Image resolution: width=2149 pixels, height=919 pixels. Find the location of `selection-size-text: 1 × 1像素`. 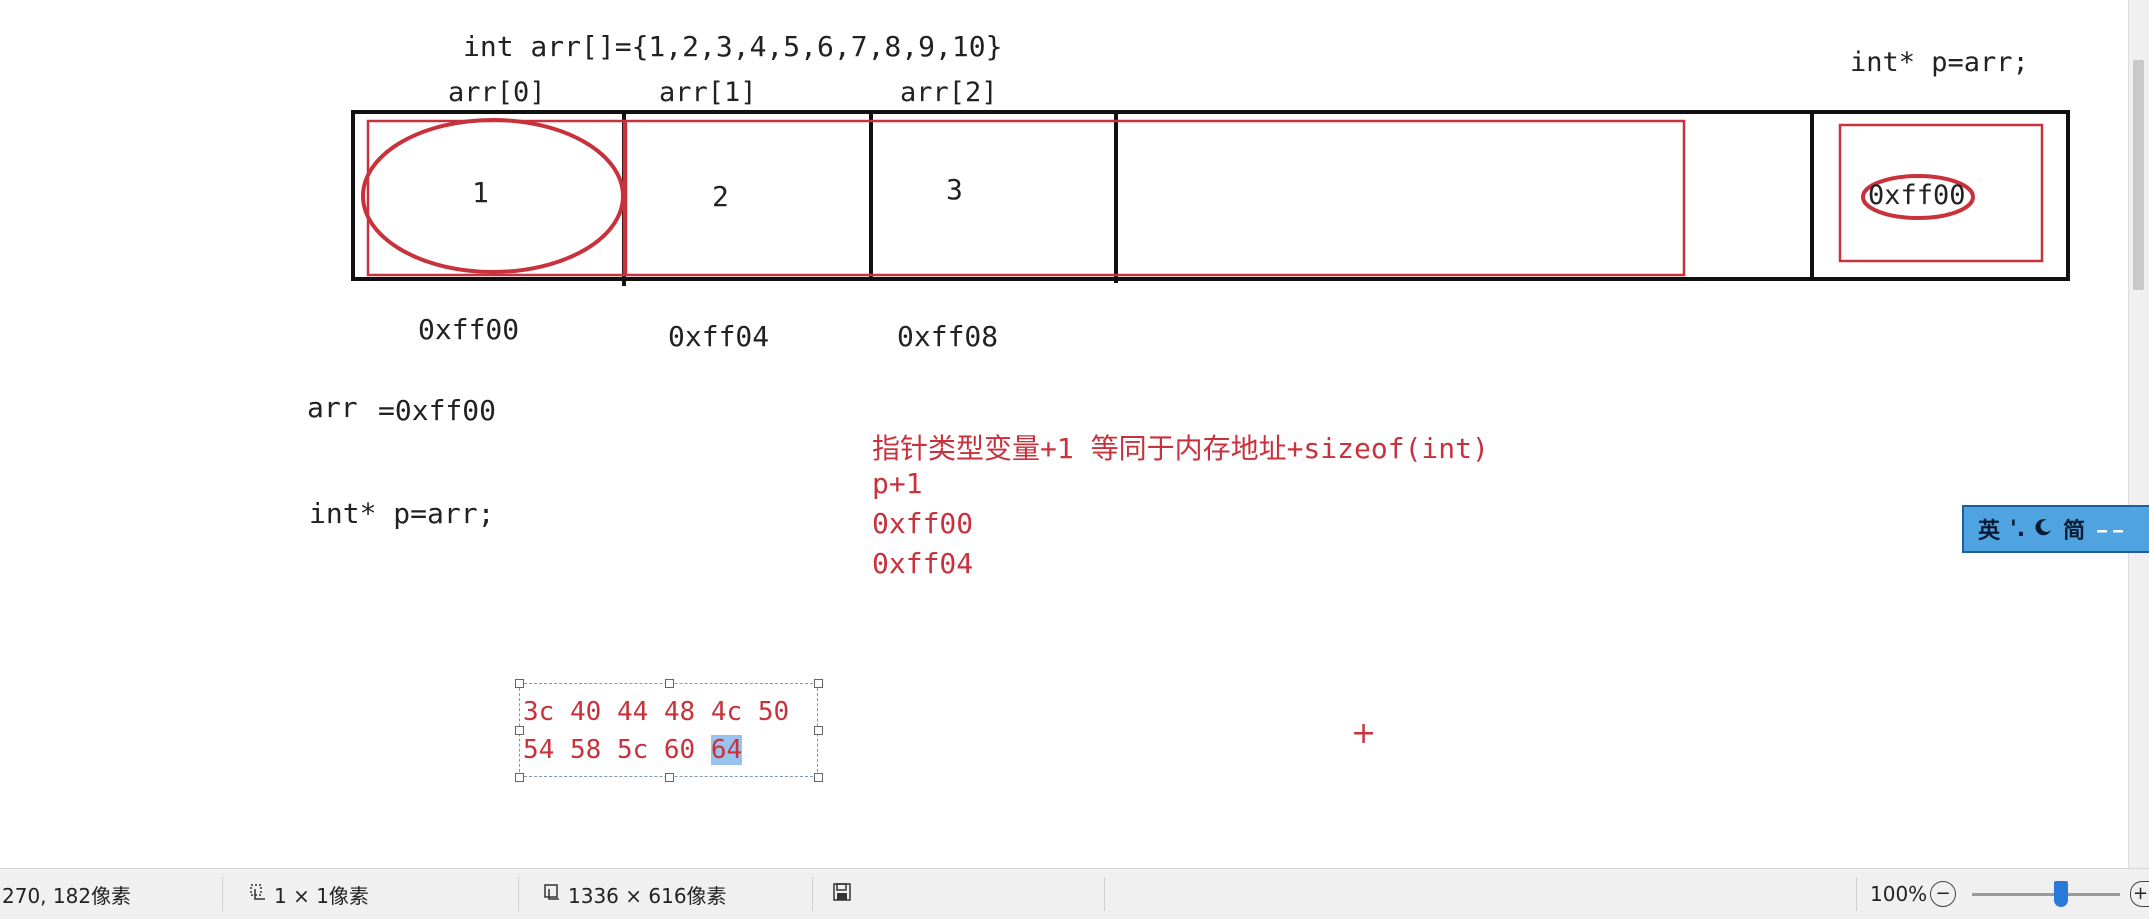

selection-size-text: 1 × 1像素 is located at coordinates (321, 895).